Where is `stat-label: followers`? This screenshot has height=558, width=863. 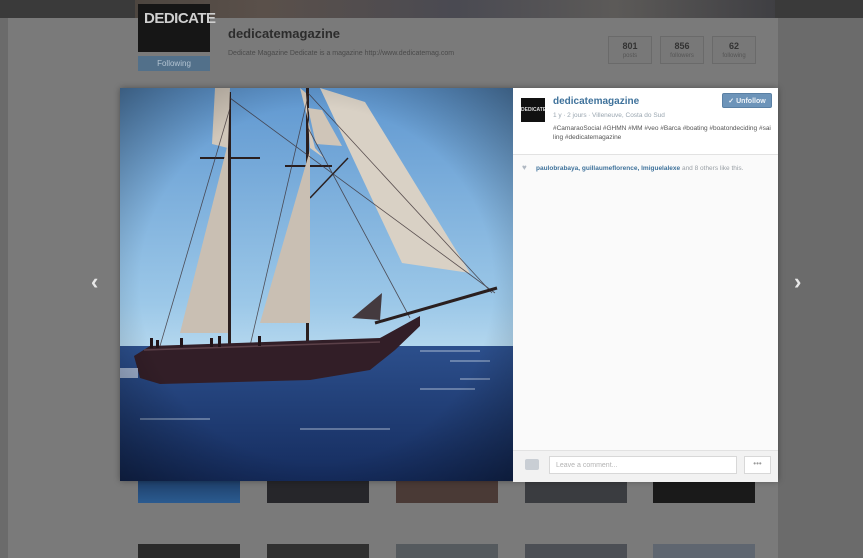 stat-label: followers is located at coordinates (682, 56).